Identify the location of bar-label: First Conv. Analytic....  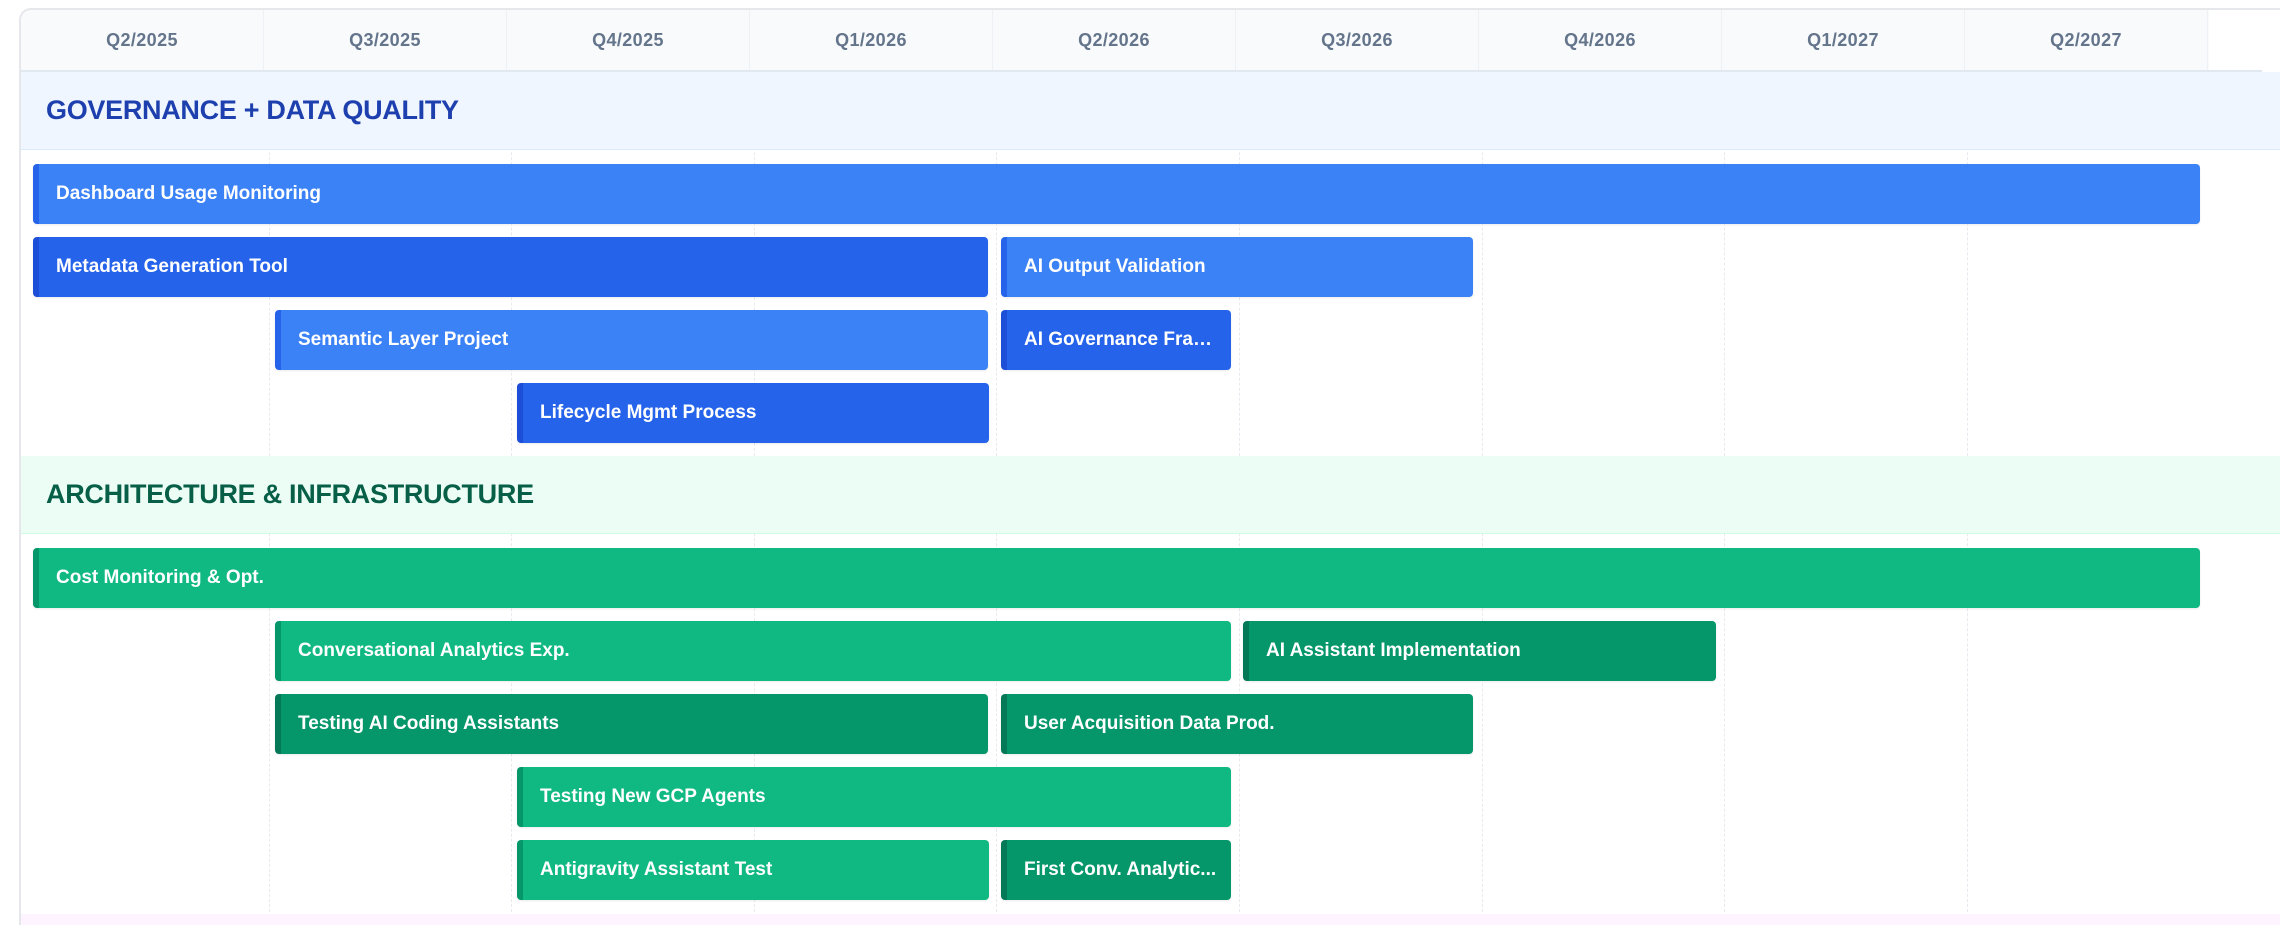
(1120, 869).